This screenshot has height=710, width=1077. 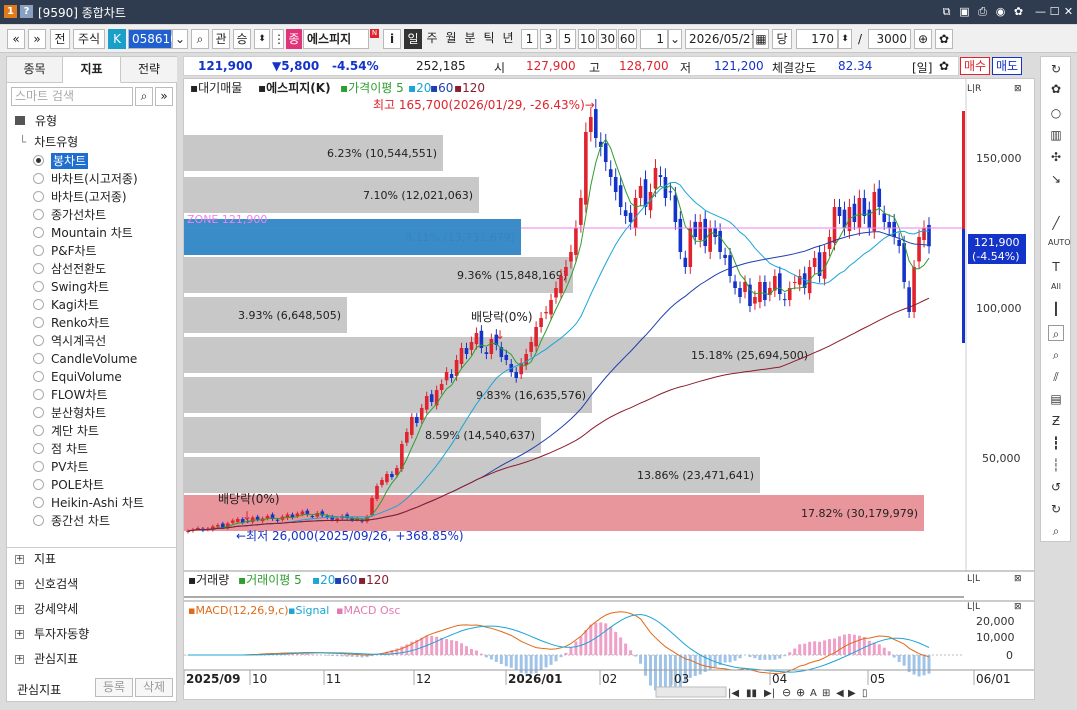 I want to click on nav-prev-button: «, so click(x=16, y=39).